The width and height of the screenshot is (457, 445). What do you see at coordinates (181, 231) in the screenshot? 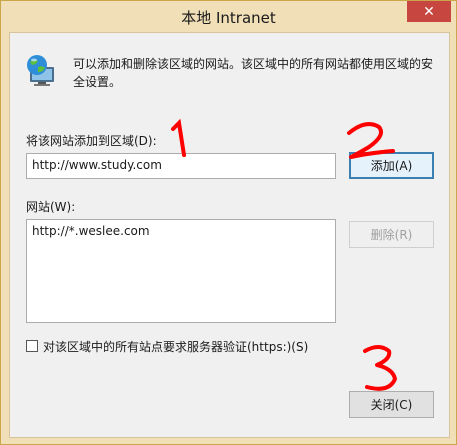
I see `list-item: http://*.weslee.com` at bounding box center [181, 231].